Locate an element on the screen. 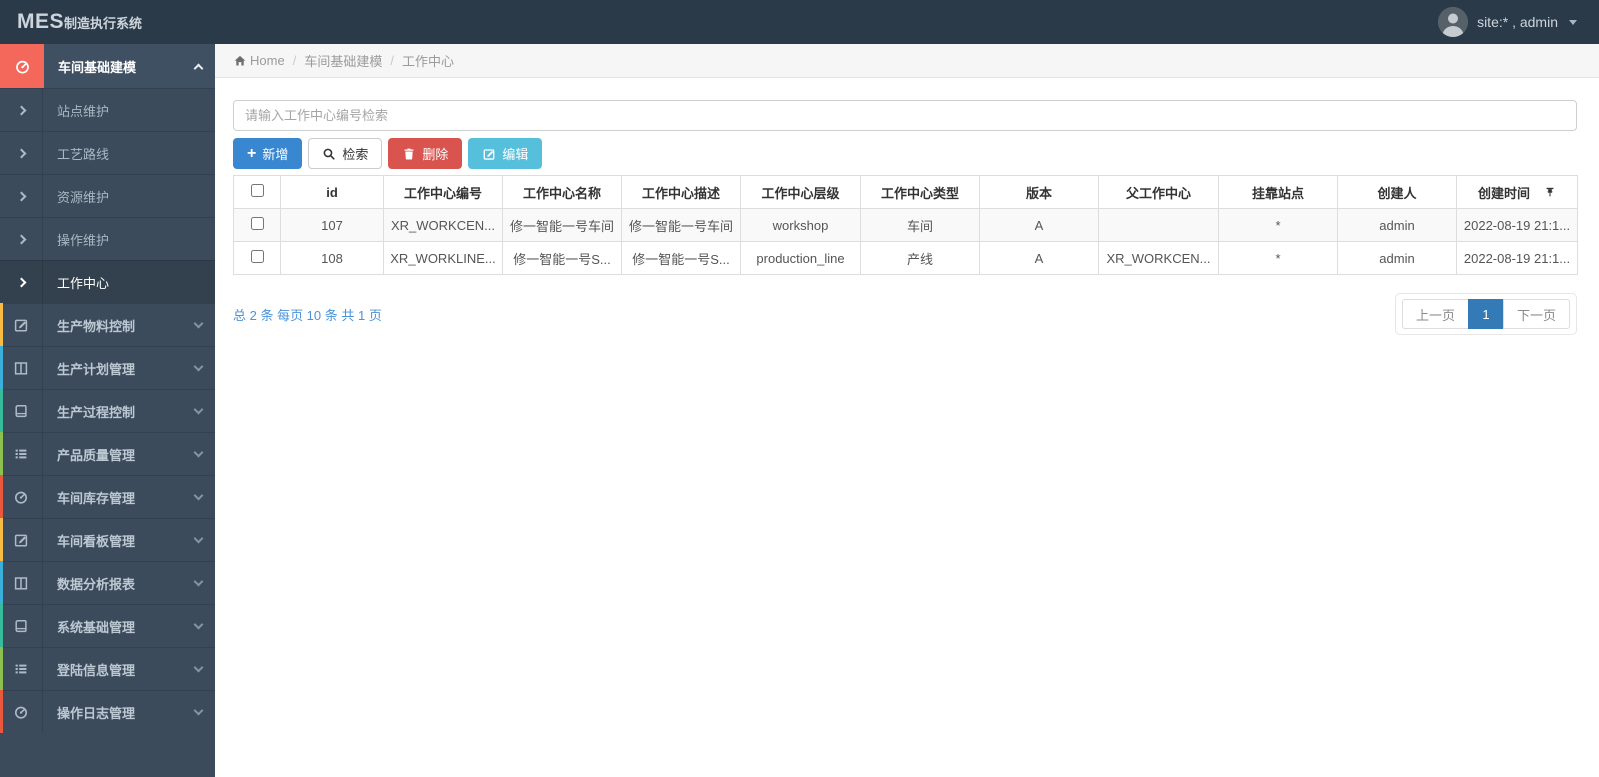  column-header-created-time: 创建时间 is located at coordinates (1517, 192).